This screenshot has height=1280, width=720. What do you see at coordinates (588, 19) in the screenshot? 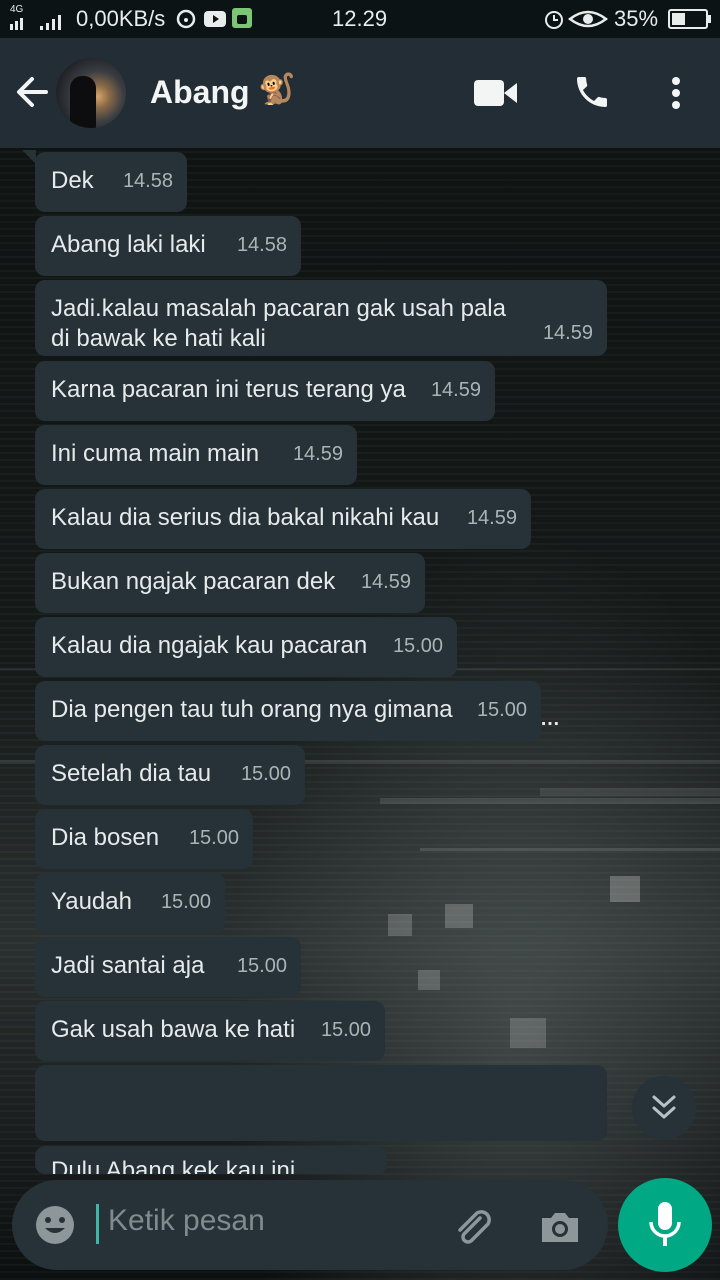
I see `eye-icon` at bounding box center [588, 19].